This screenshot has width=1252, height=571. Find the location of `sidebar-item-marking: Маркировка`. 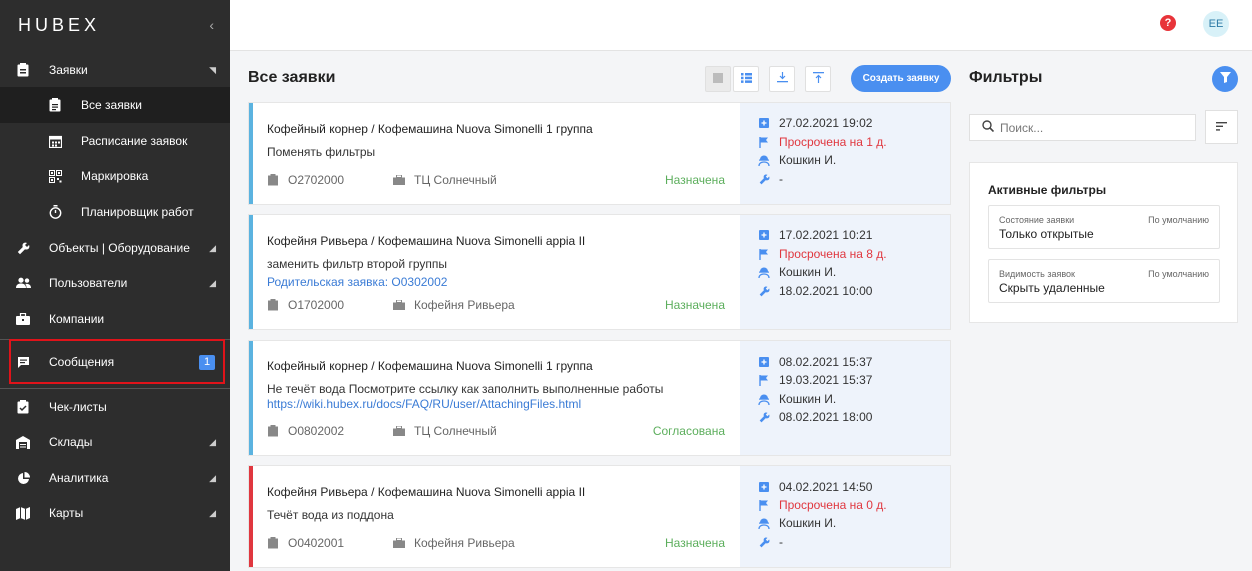

sidebar-item-marking: Маркировка is located at coordinates (115, 176).